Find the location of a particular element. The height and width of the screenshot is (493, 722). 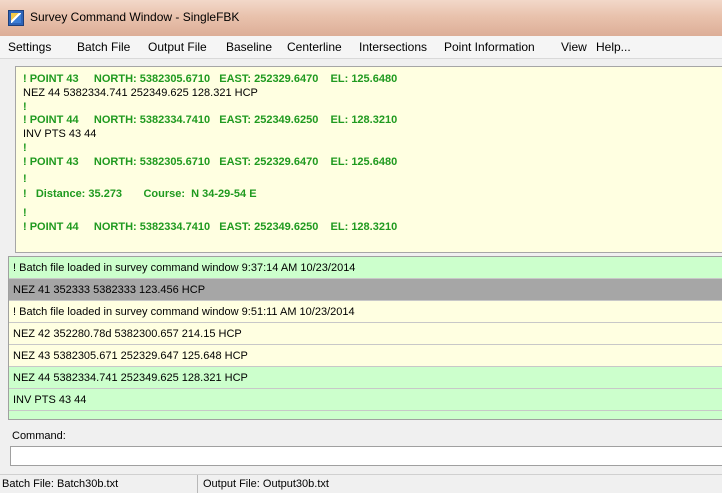

menu-output-file: Output File is located at coordinates (177, 47).